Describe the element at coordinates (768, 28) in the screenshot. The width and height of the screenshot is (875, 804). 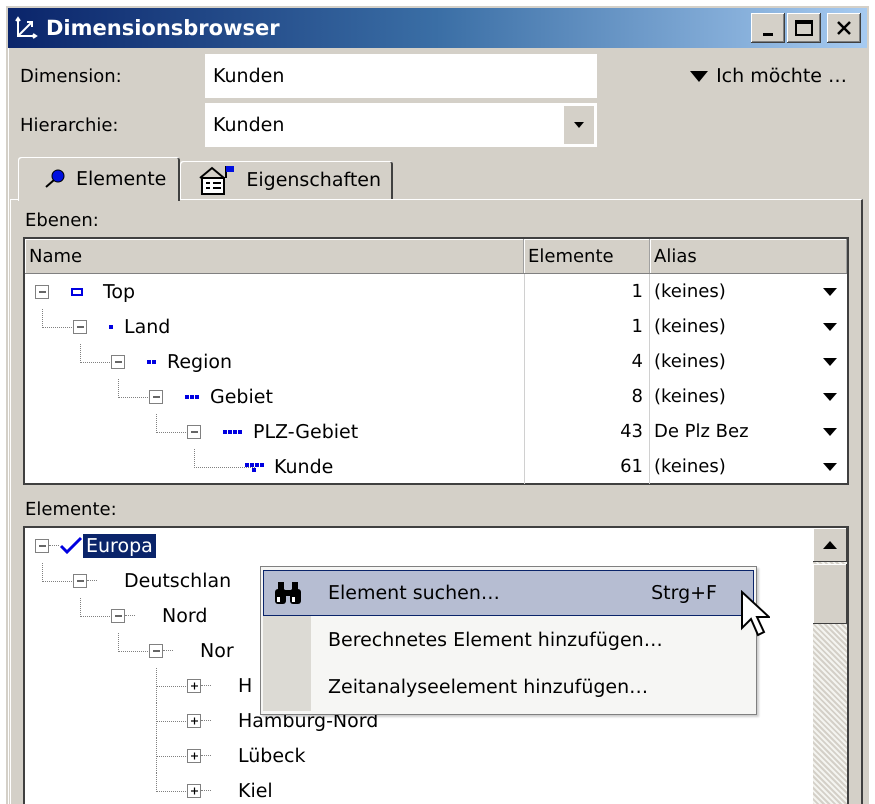
I see `minimize-button` at that location.